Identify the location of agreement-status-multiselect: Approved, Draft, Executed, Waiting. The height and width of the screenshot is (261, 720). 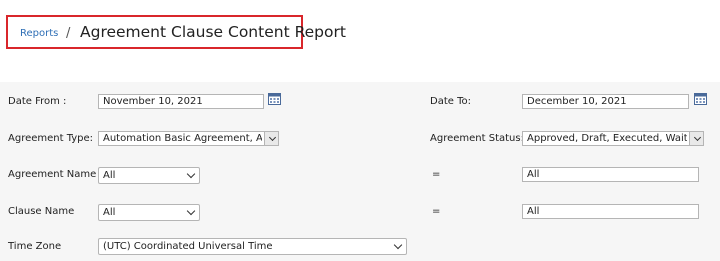
(613, 138).